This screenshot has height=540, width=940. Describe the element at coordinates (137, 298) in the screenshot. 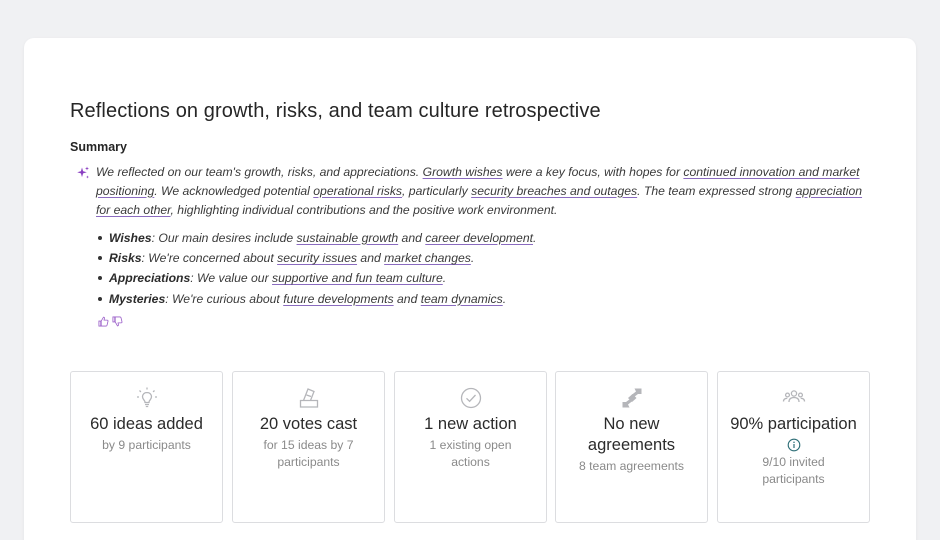

I see `bullet-label: Mysteries` at that location.